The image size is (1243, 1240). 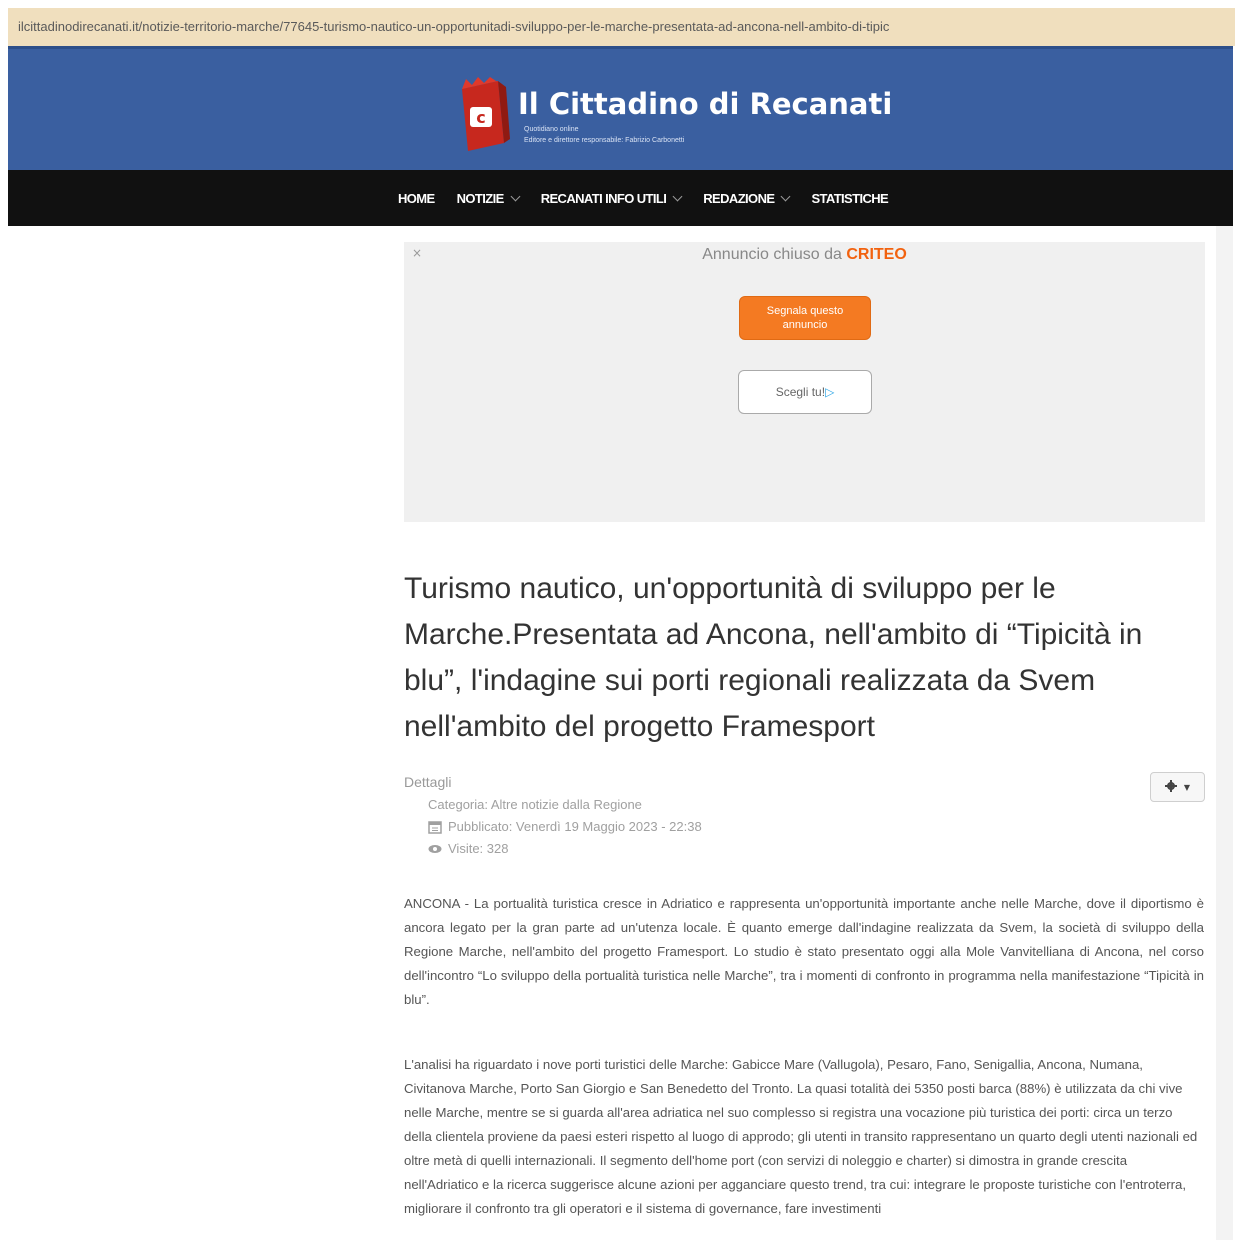 What do you see at coordinates (805, 392) in the screenshot?
I see `ad-choices-button: Scegli tu!▷` at bounding box center [805, 392].